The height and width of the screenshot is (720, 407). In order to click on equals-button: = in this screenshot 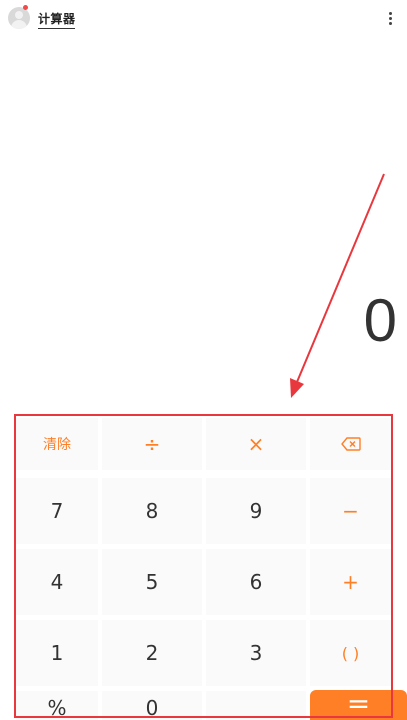, I will do `click(358, 703)`.